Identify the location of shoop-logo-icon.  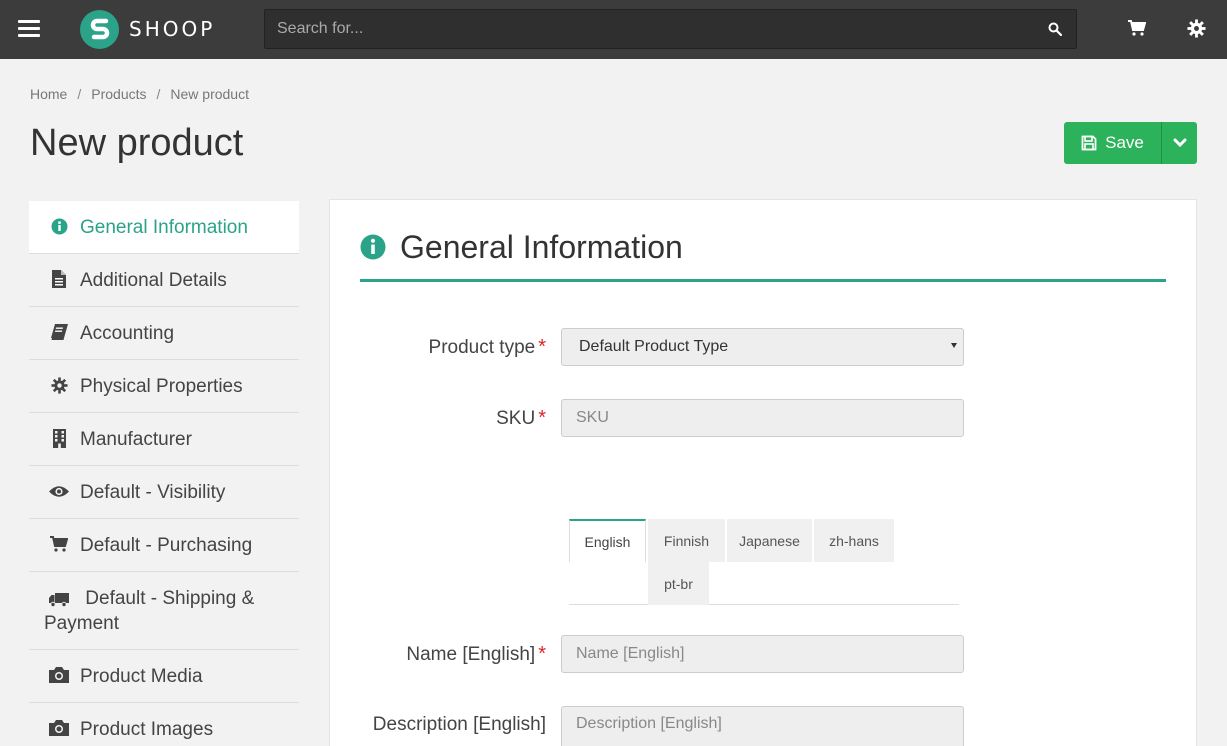
(99, 29).